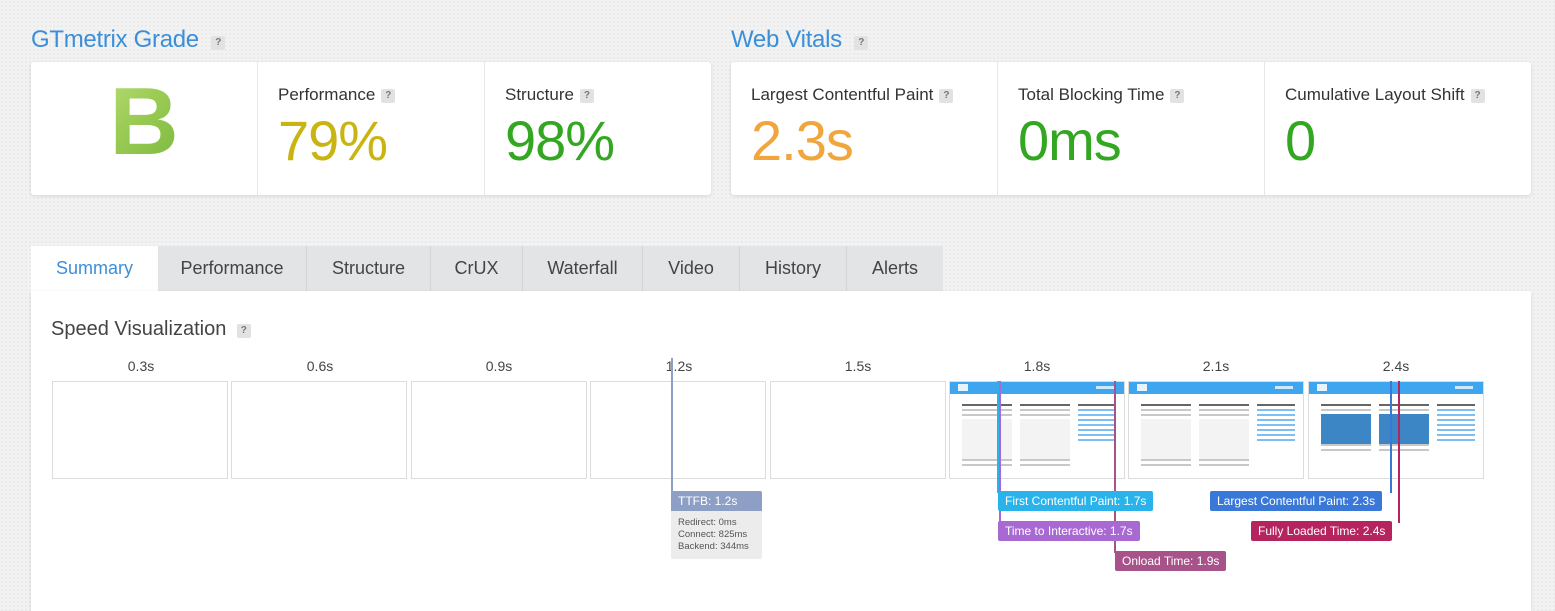 Image resolution: width=1555 pixels, height=611 pixels. I want to click on onload-time-marker: Onload Time: 1.9s, so click(1171, 561).